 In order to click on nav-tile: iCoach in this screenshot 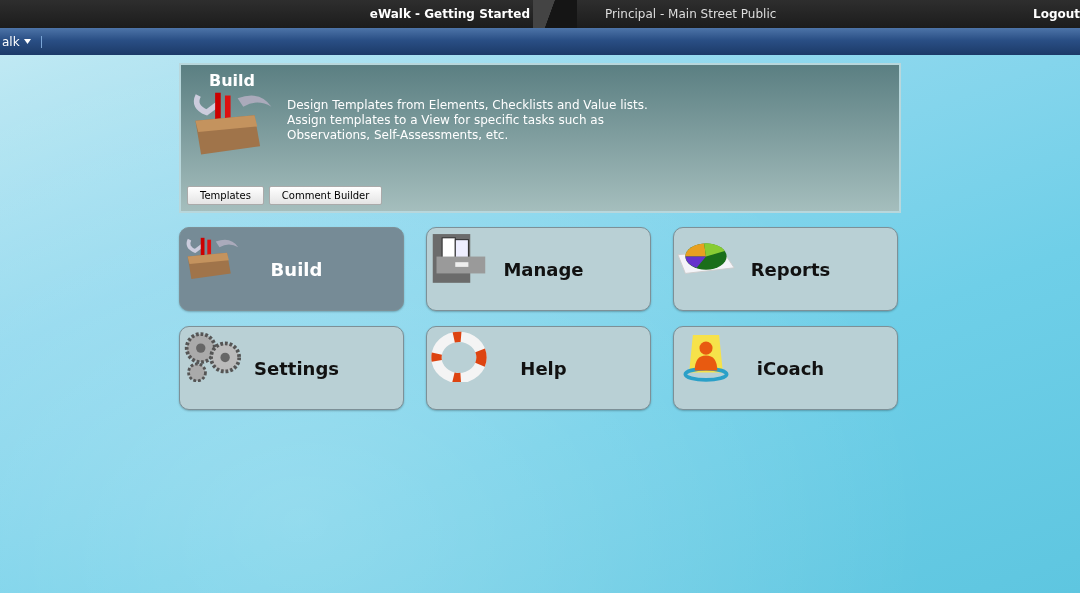, I will do `click(785, 368)`.